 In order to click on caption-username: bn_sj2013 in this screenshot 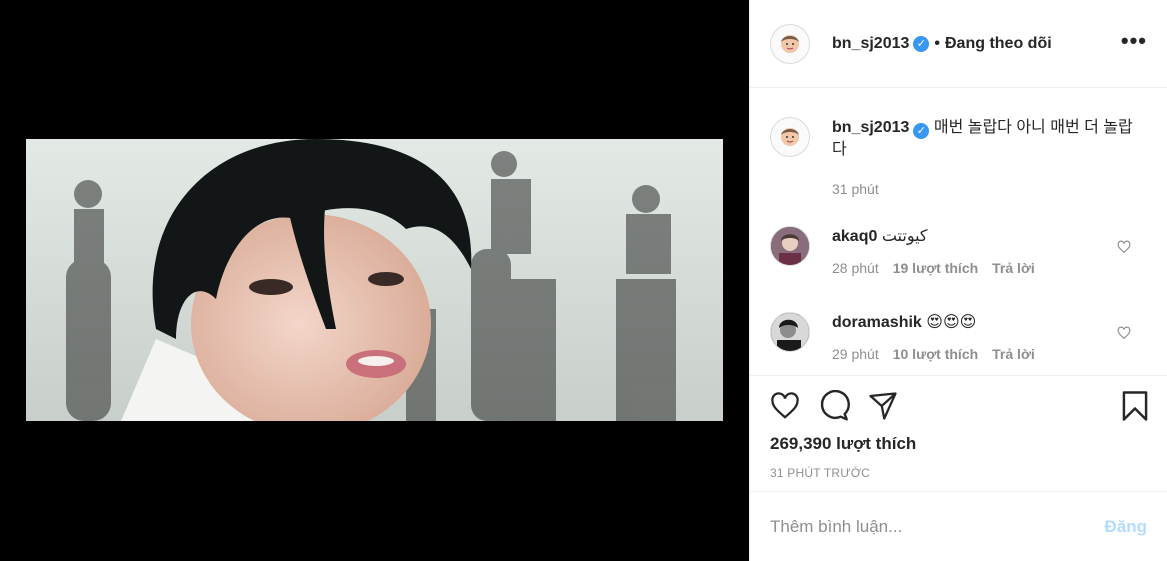, I will do `click(870, 127)`.